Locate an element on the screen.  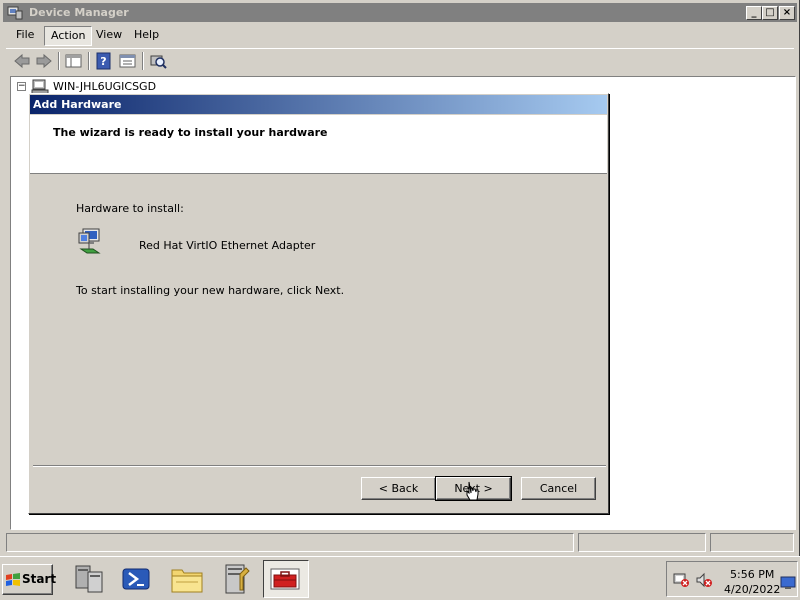
statusbar is located at coordinates (400, 543).